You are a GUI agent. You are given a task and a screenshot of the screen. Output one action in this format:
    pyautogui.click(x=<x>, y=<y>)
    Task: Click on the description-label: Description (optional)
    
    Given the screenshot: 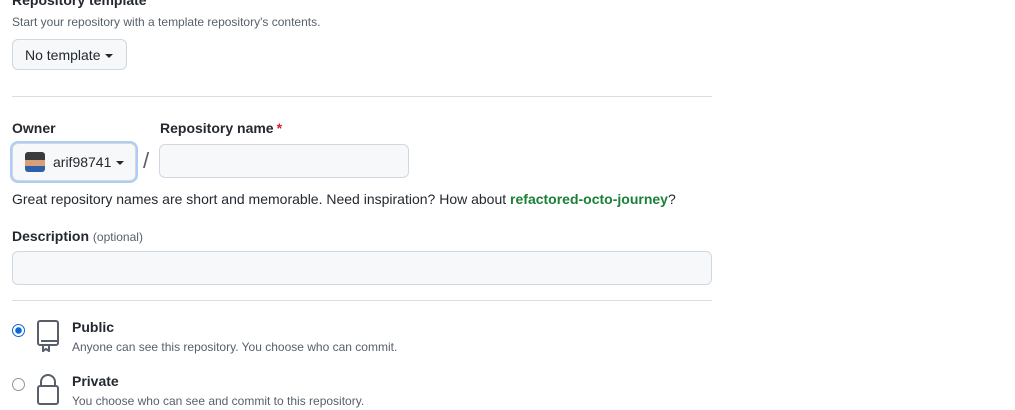 What is the action you would take?
    pyautogui.click(x=77, y=236)
    